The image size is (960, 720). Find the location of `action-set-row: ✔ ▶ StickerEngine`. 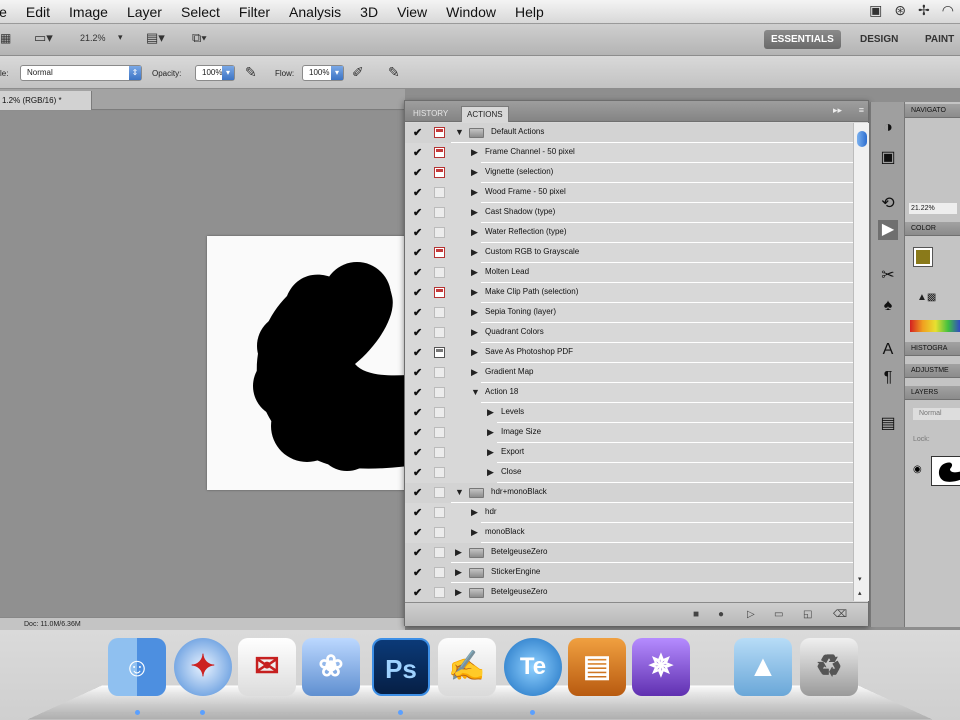

action-set-row: ✔ ▶ StickerEngine is located at coordinates (629, 573).